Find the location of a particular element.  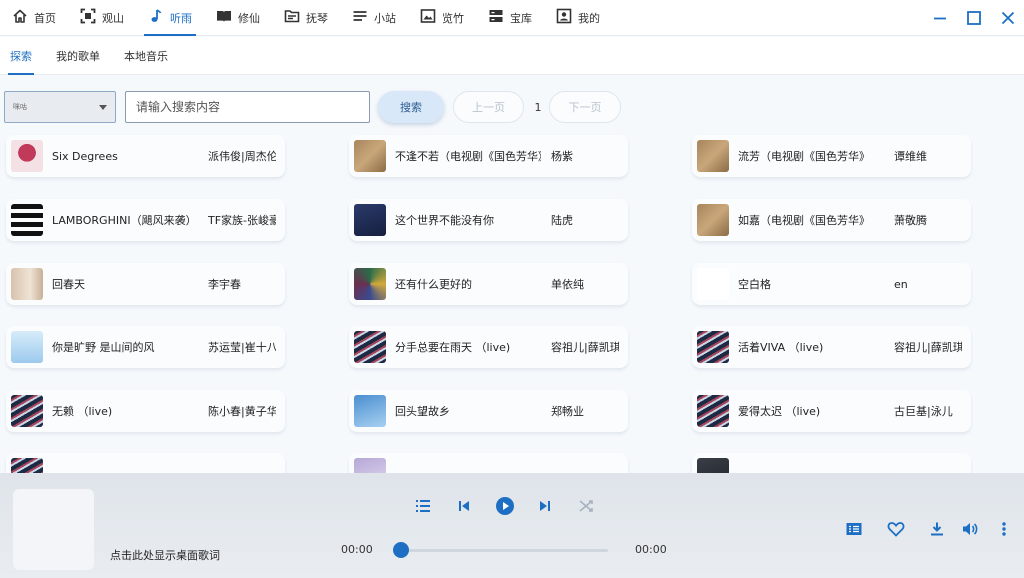

nav-item-guanshan: 观山 is located at coordinates (102, 18).